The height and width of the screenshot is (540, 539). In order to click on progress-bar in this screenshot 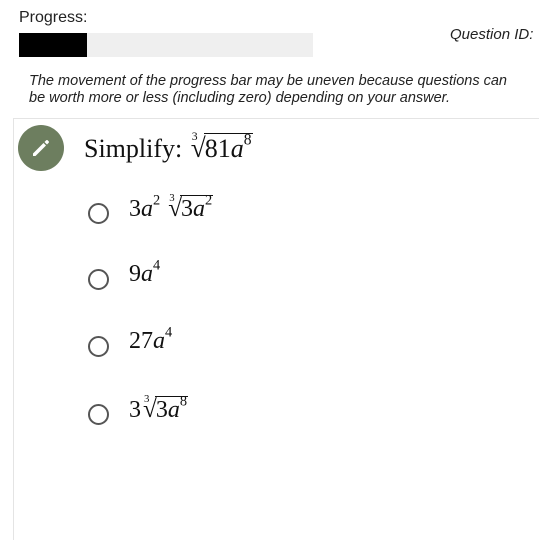, I will do `click(166, 45)`.